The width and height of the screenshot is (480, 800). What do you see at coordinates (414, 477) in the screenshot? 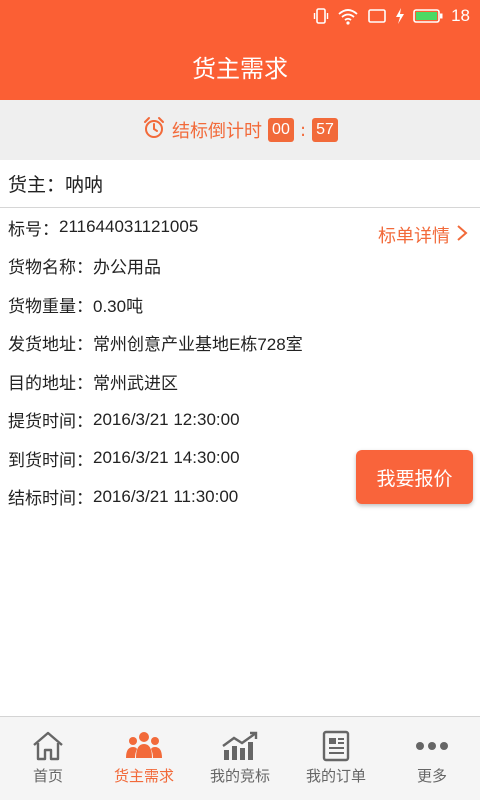
I see `submit-quote-button: 我要报价` at bounding box center [414, 477].